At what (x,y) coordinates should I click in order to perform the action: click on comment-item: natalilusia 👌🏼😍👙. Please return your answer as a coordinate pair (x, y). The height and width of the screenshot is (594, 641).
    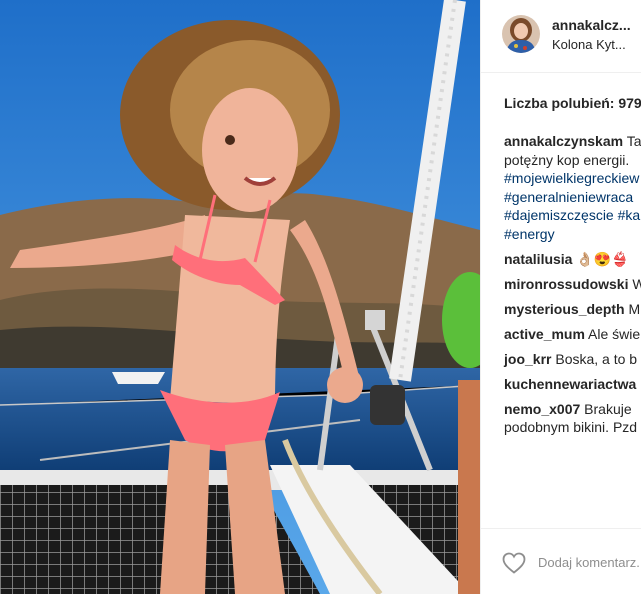
    Looking at the image, I should click on (572, 259).